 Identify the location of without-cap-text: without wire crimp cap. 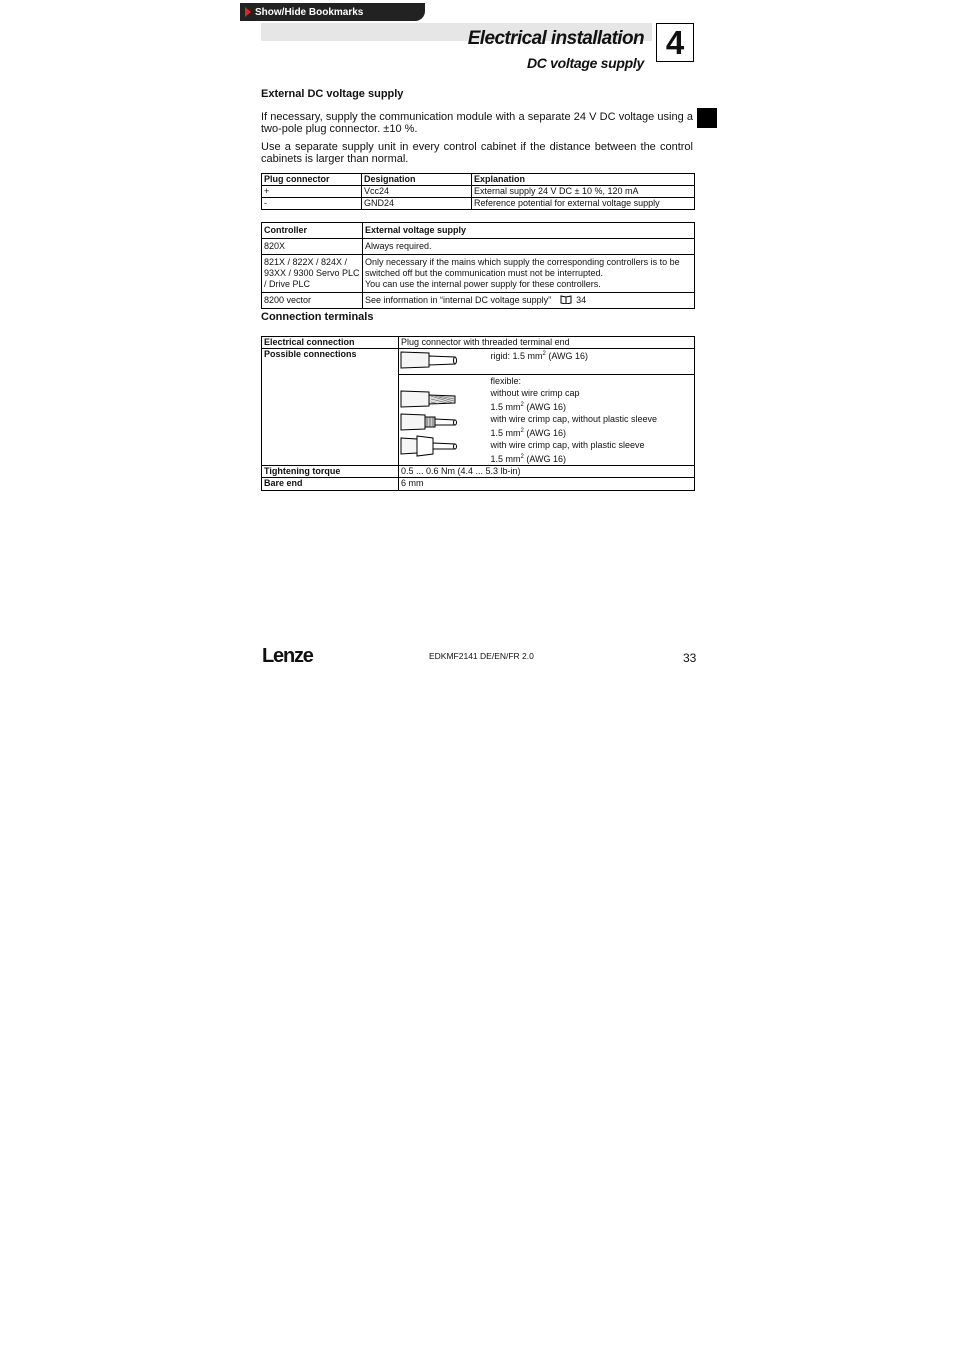
(535, 393).